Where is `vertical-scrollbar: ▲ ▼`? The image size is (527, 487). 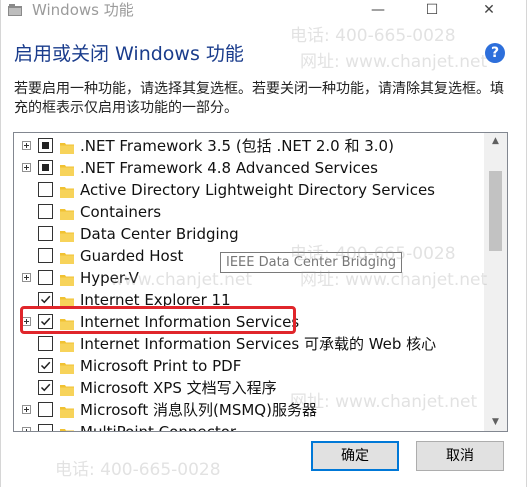
vertical-scrollbar: ▲ ▼ is located at coordinates (495, 282).